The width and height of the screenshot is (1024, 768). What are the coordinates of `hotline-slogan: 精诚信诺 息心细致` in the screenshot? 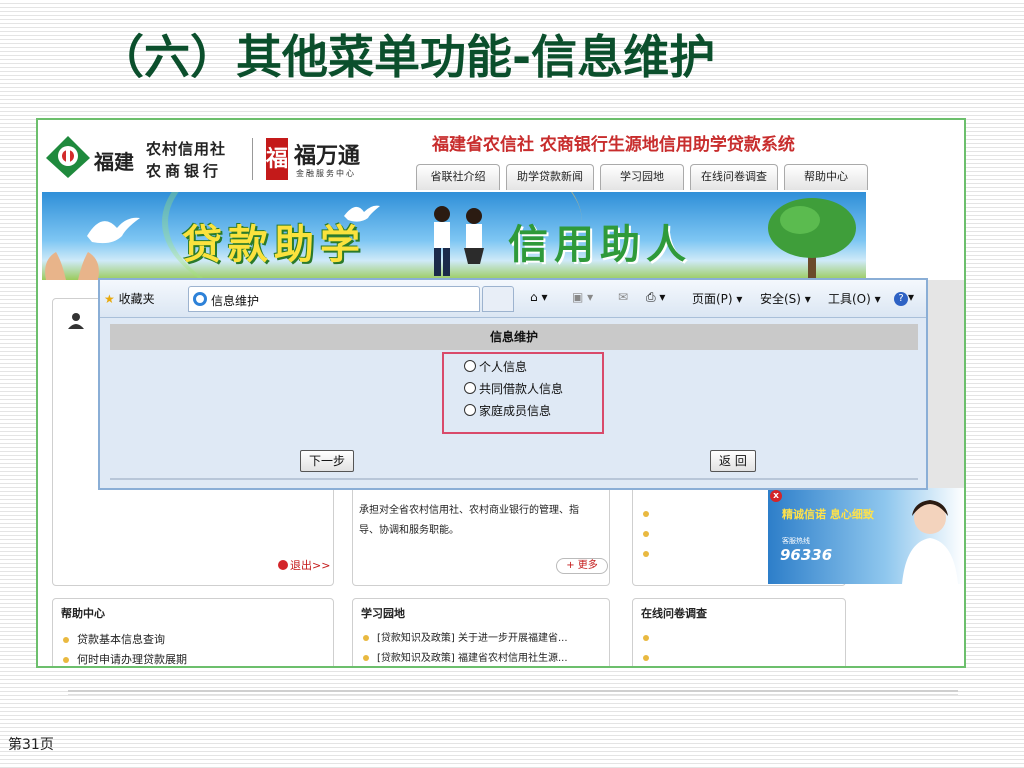 It's located at (828, 514).